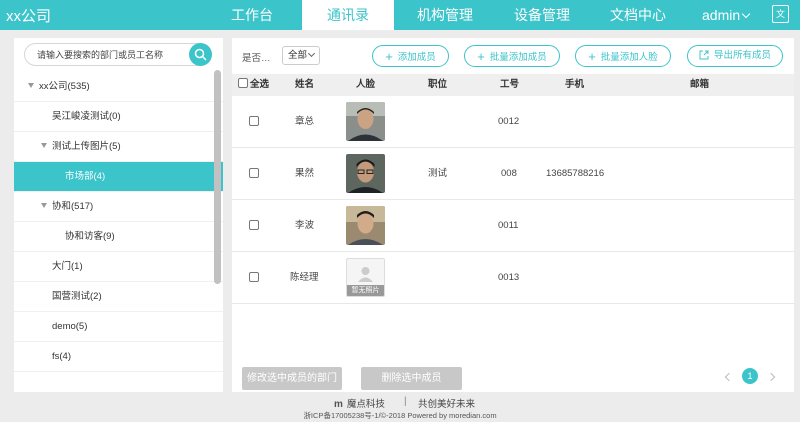  What do you see at coordinates (118, 237) in the screenshot?
I see `tree-node: 协和访客(9)` at bounding box center [118, 237].